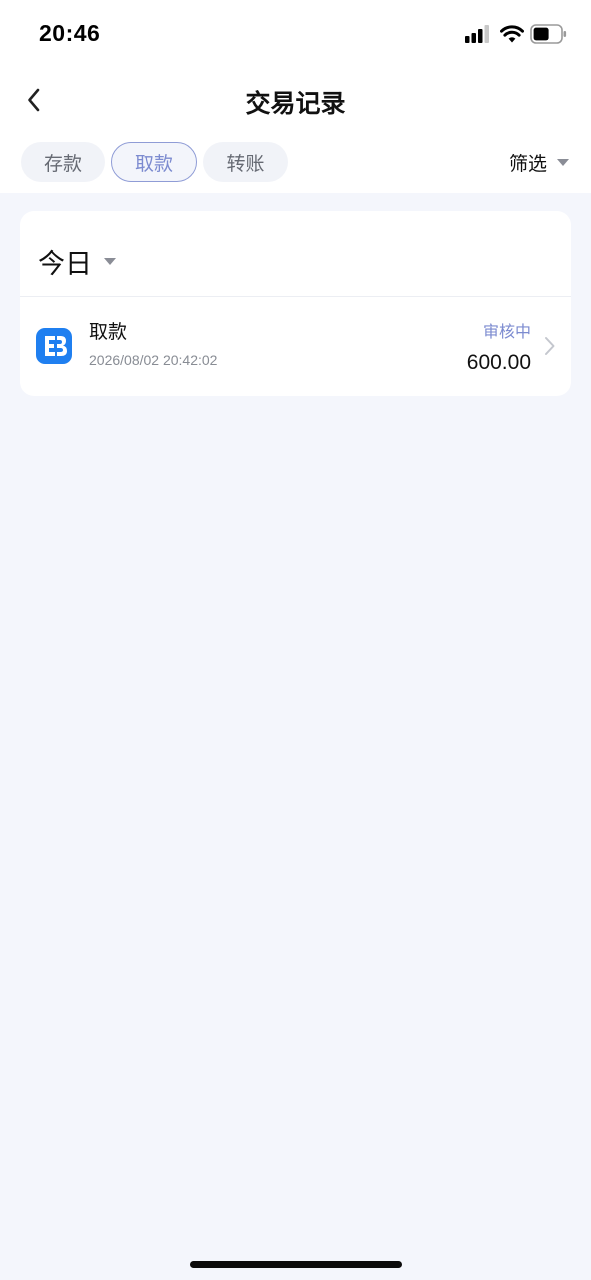  I want to click on nav-bar: 交易记录, so click(295, 100).